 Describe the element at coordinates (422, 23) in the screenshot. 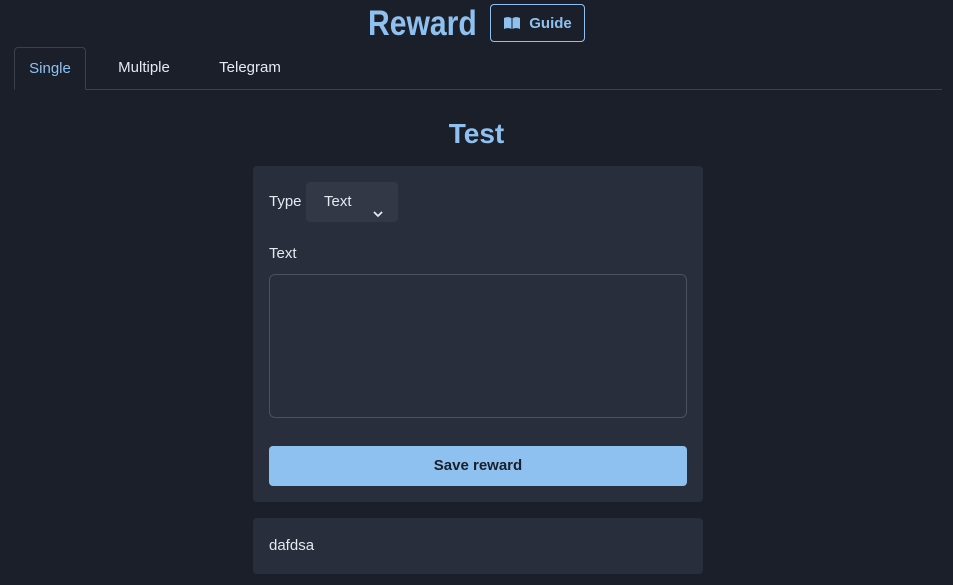

I see `page-title: Reward` at that location.